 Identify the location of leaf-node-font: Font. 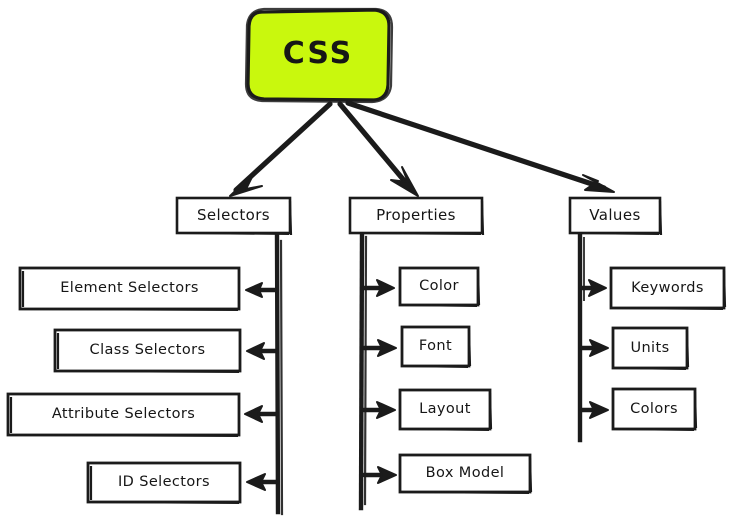
(435, 346).